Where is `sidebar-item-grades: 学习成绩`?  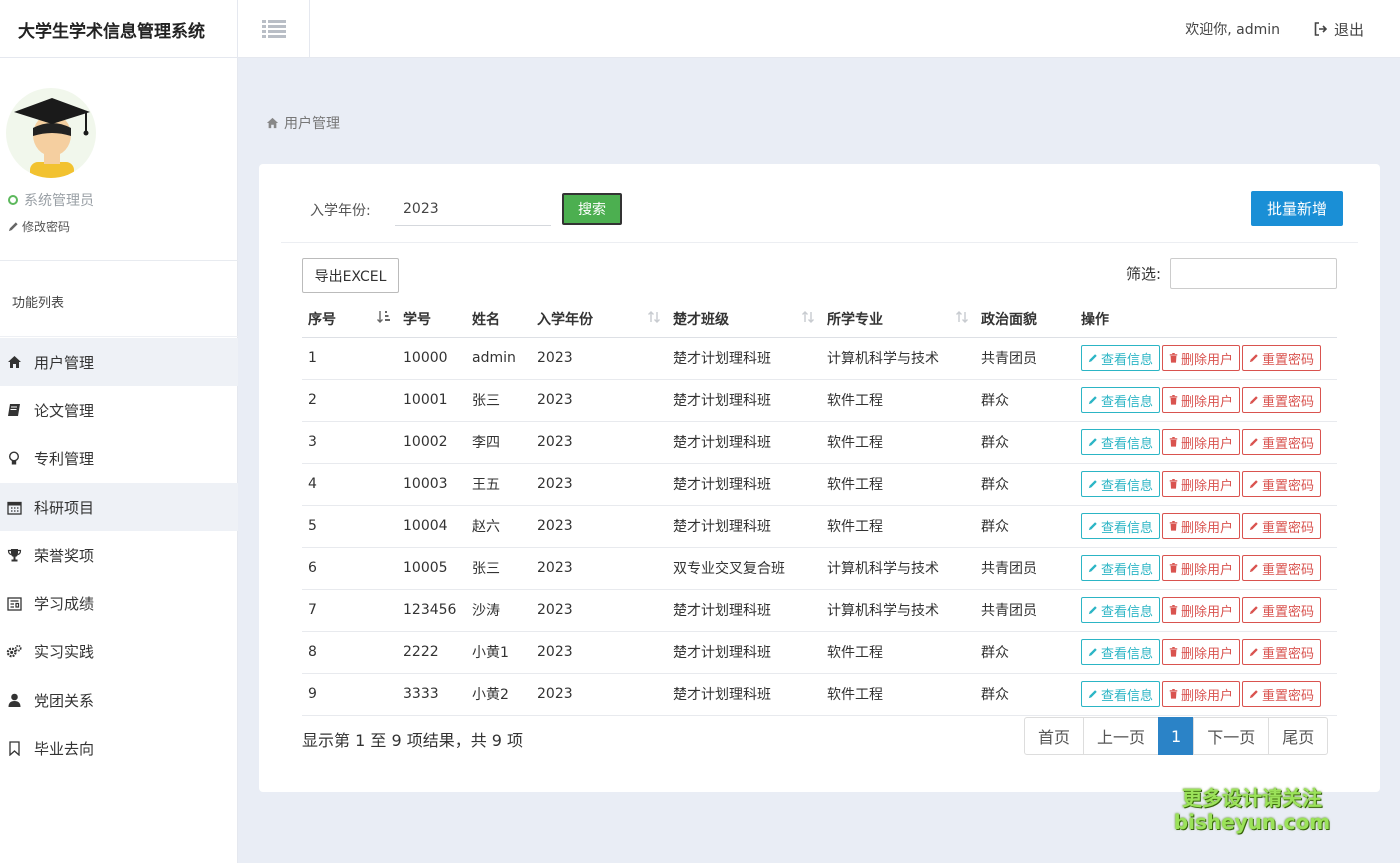 sidebar-item-grades: 学习成绩 is located at coordinates (119, 603).